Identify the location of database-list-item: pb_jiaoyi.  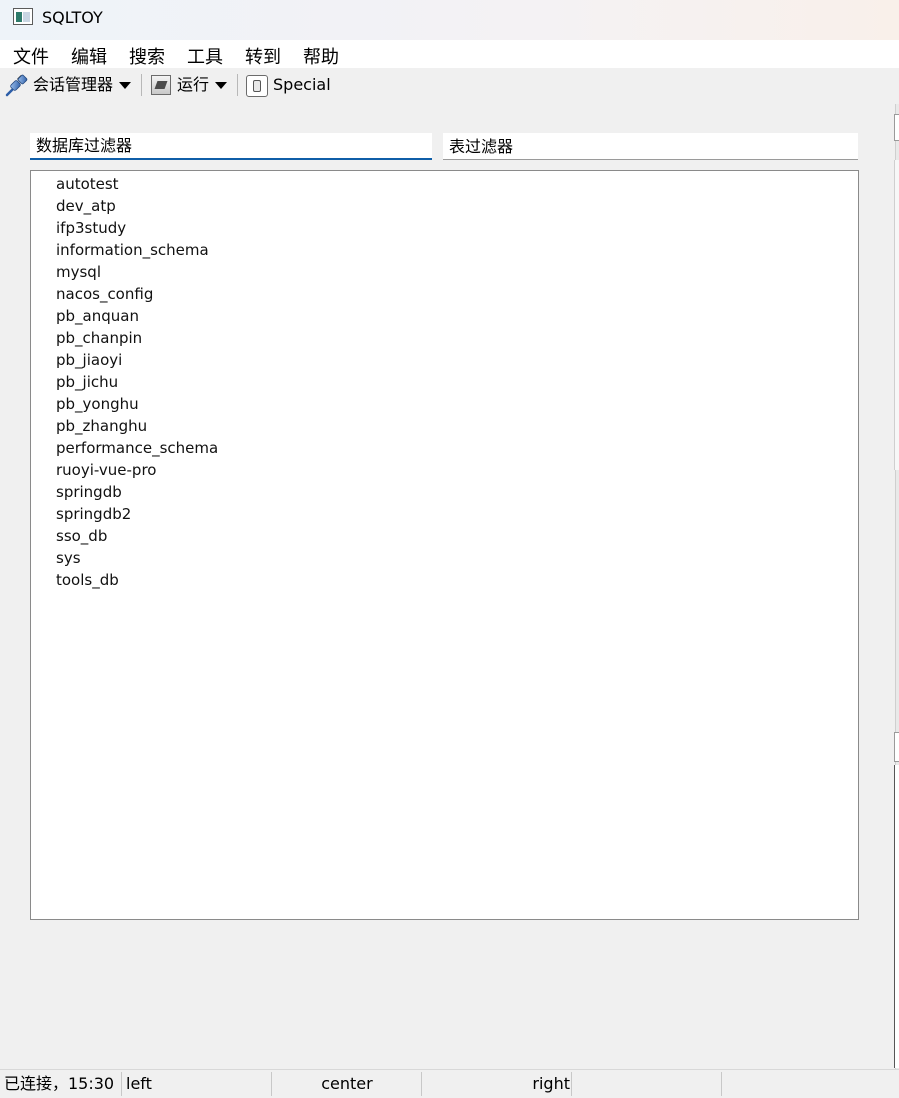
(444, 360).